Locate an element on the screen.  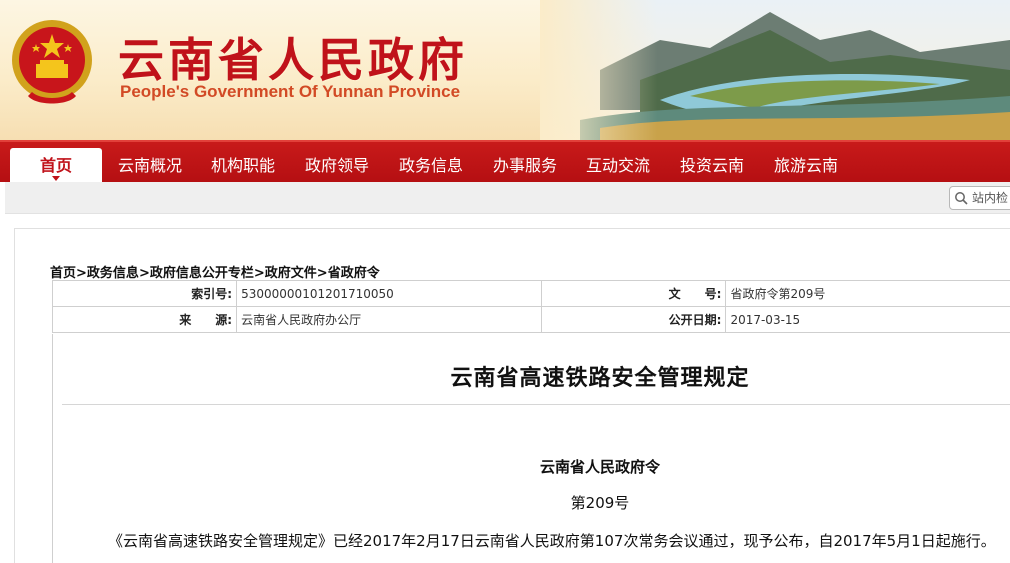
document-title: 云南省高速铁路安全管理规定 is located at coordinates (600, 378).